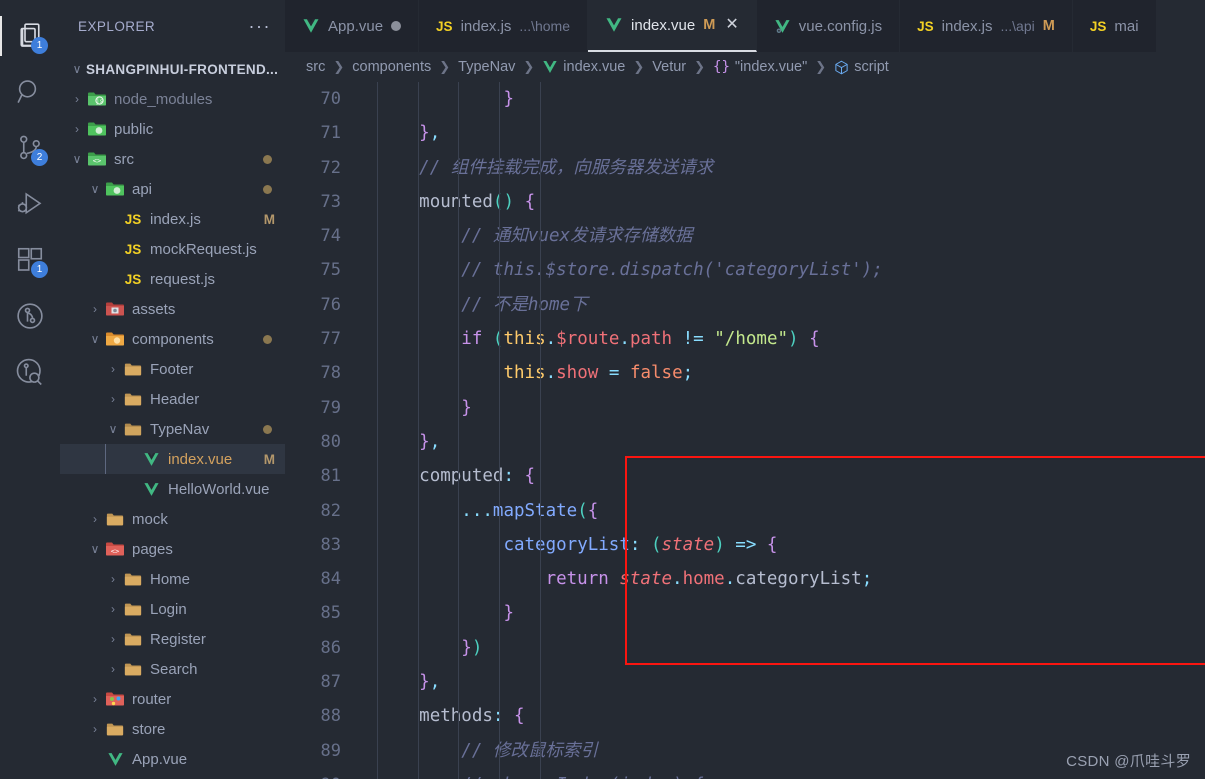 This screenshot has width=1205, height=779. What do you see at coordinates (730, 25) in the screenshot?
I see `close-icon: ✕` at bounding box center [730, 25].